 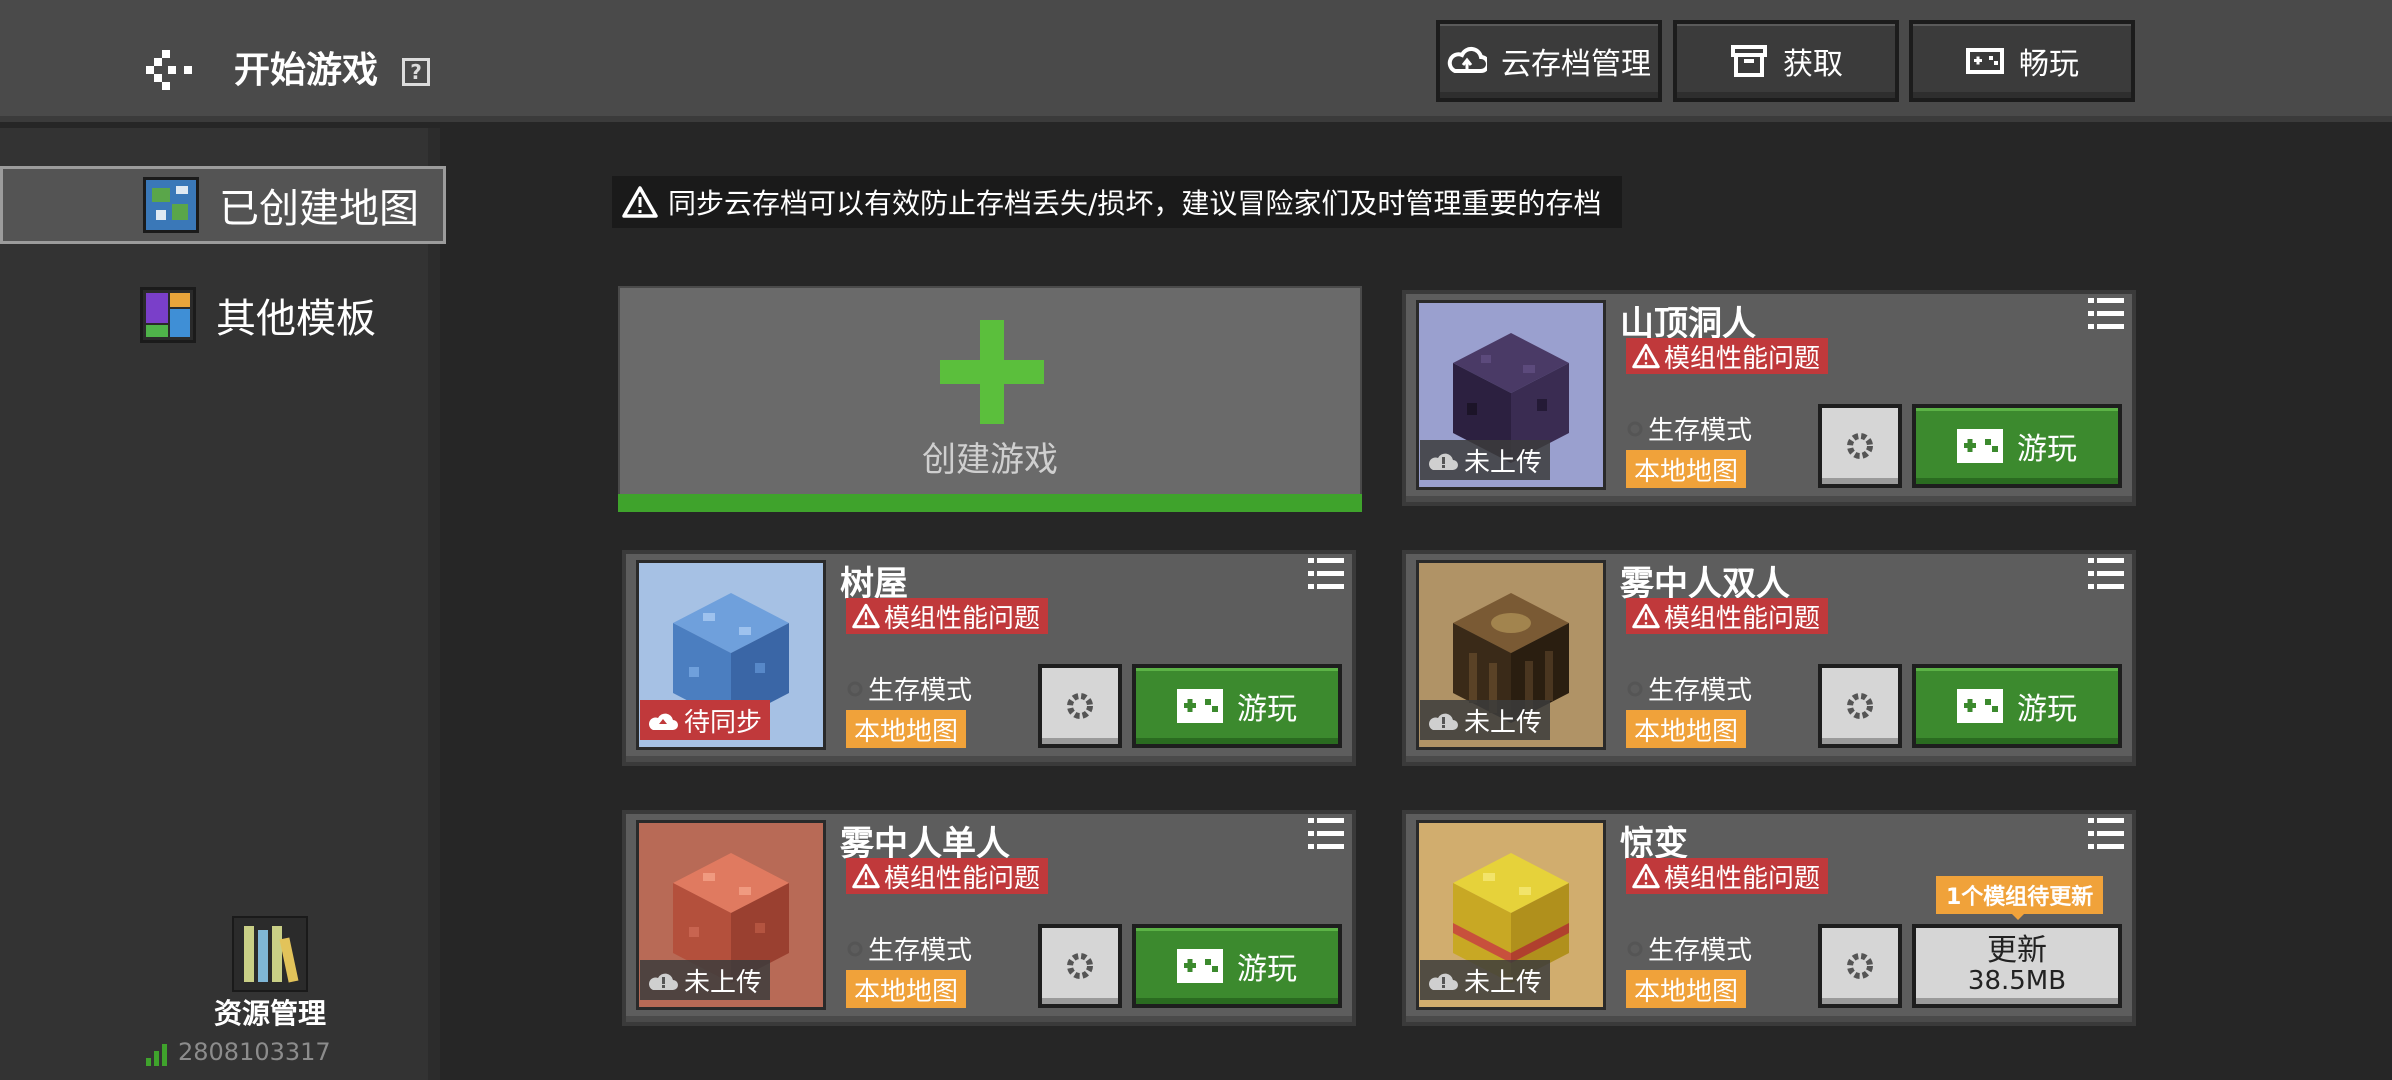 I want to click on back-button, so click(x=170, y=72).